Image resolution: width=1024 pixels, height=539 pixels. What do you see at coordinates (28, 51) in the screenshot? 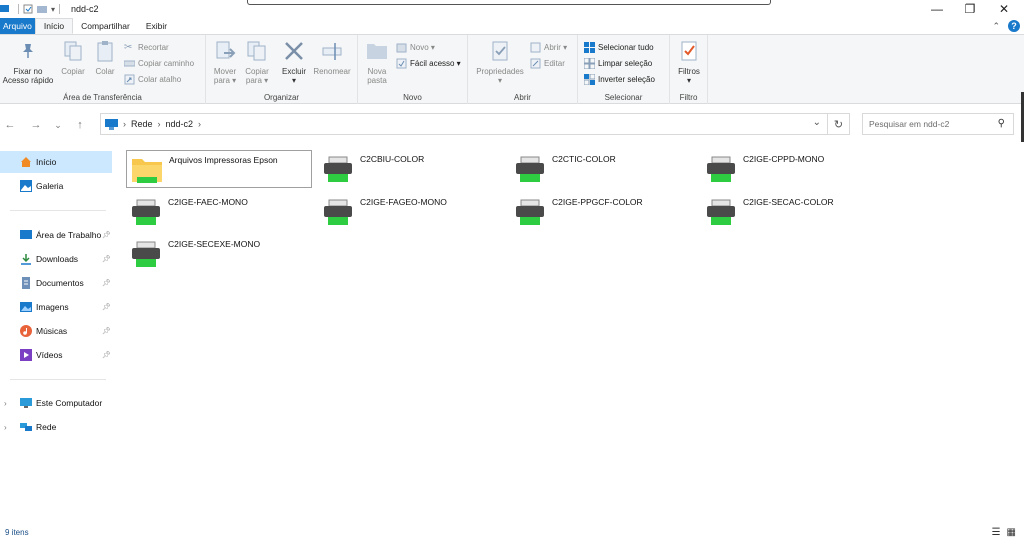
I see `pin-icon` at bounding box center [28, 51].